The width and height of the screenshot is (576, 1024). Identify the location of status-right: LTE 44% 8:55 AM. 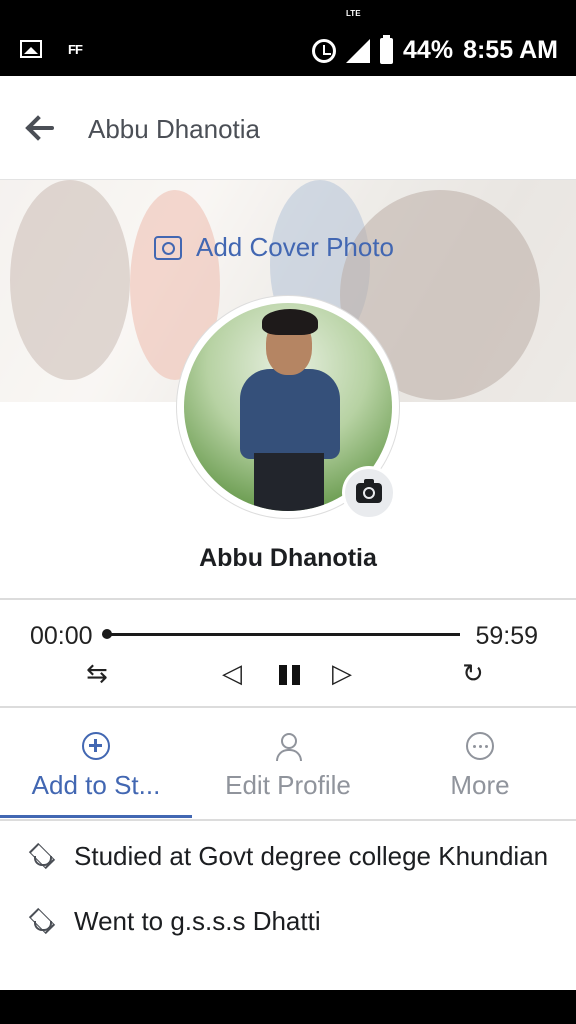
(435, 37).